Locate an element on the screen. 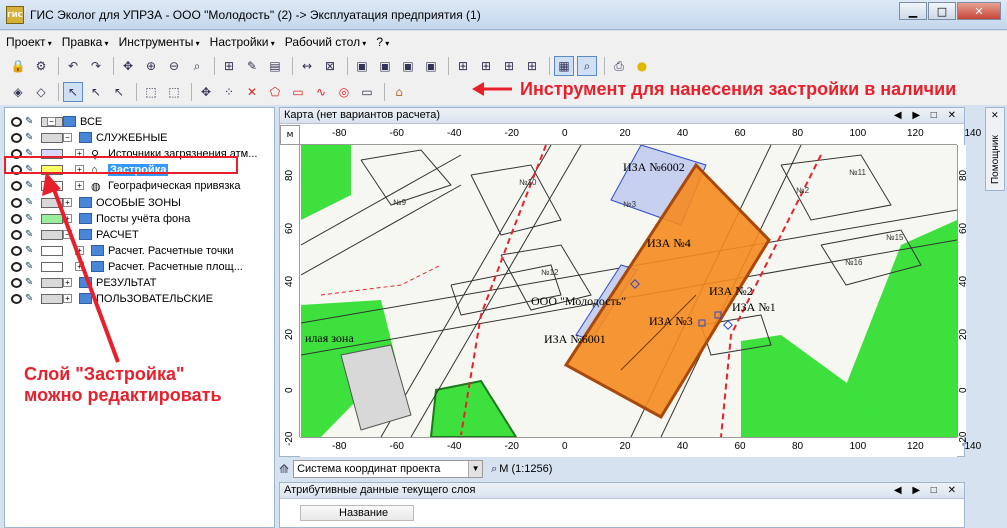 This screenshot has height=528, width=1007. layer-row: ✎ + Расчет. Расчетные точки is located at coordinates (139, 251).